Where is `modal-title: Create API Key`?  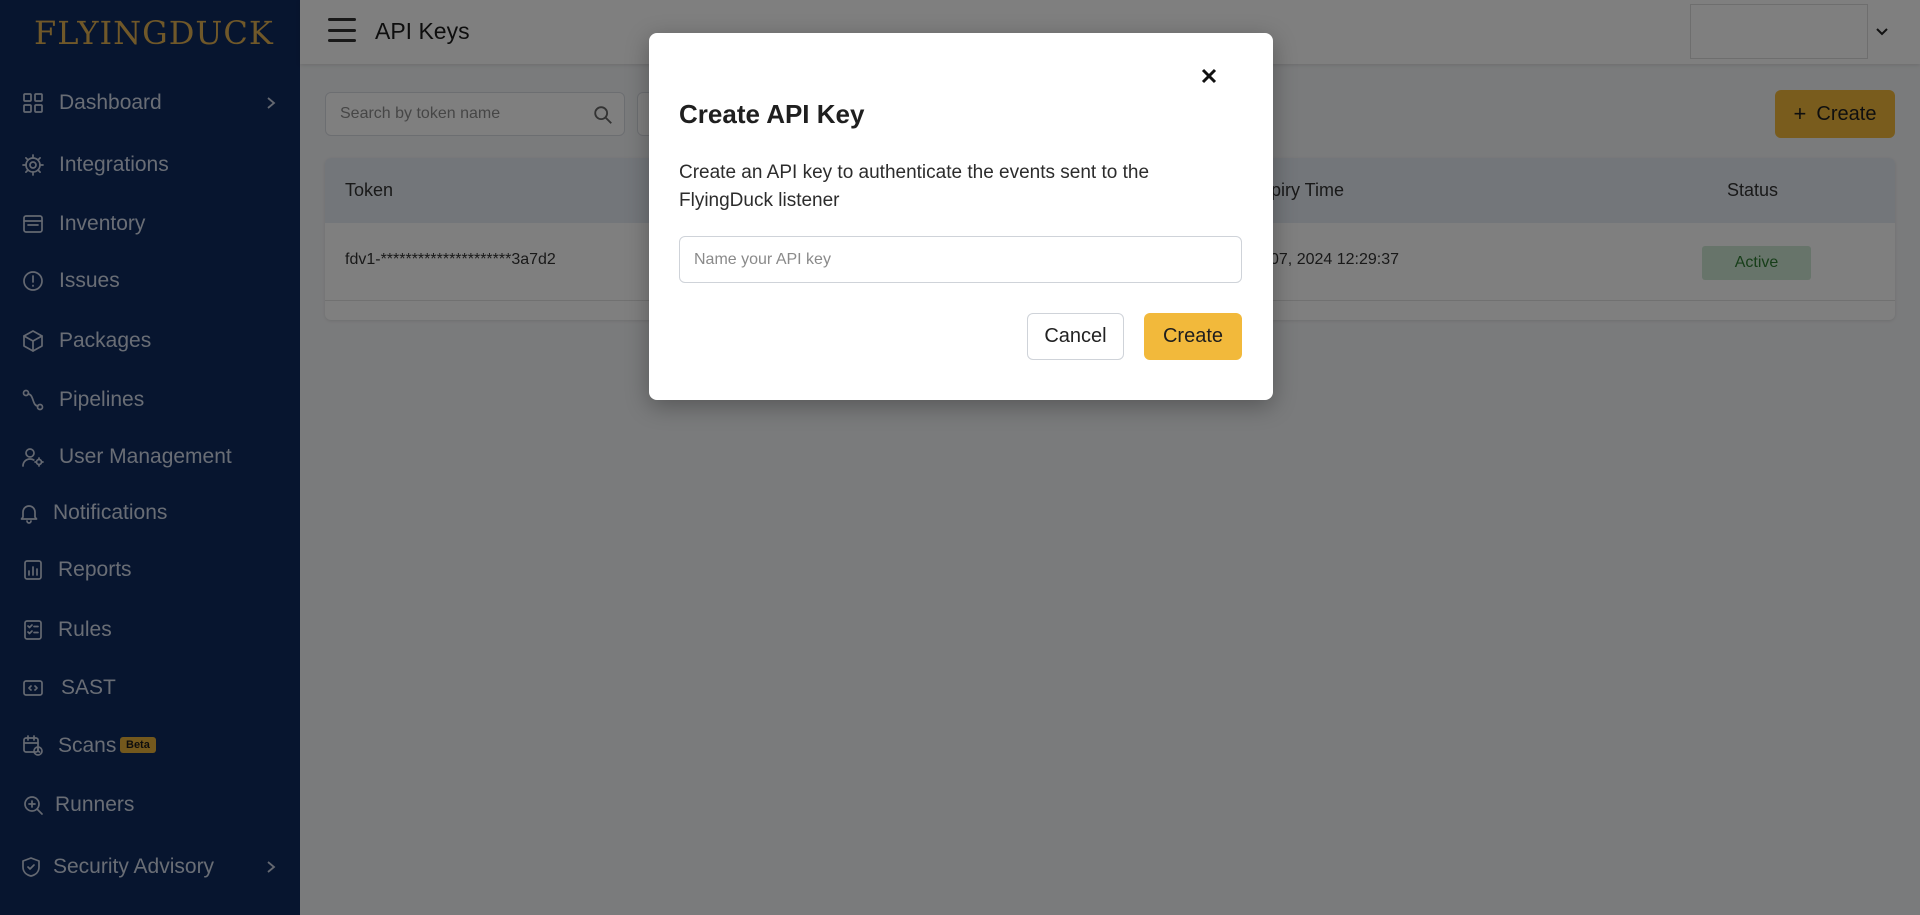 modal-title: Create API Key is located at coordinates (772, 114).